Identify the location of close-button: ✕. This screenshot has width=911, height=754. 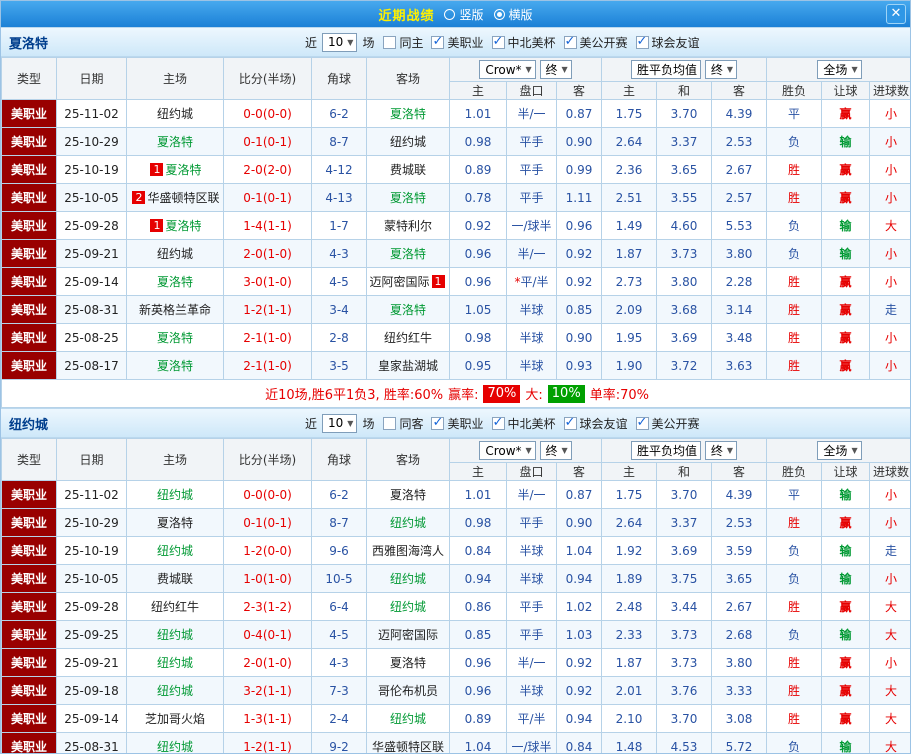
(896, 14).